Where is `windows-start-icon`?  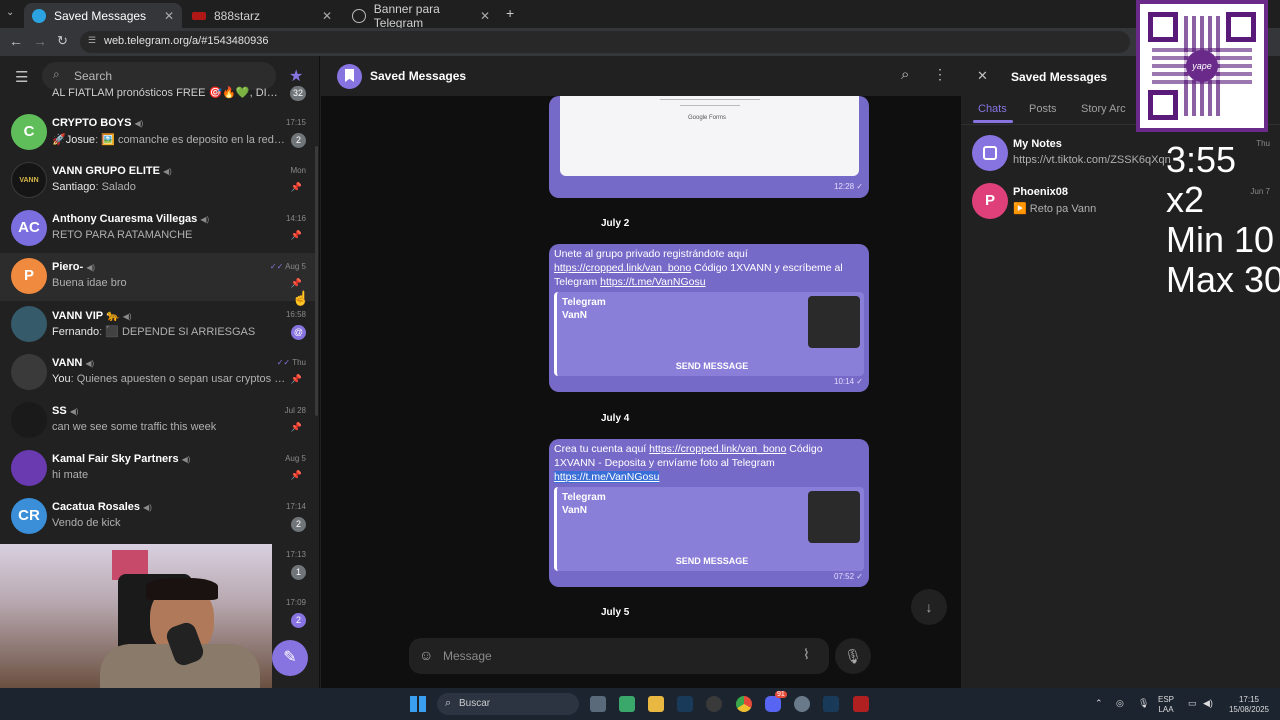
windows-start-icon is located at coordinates (418, 704).